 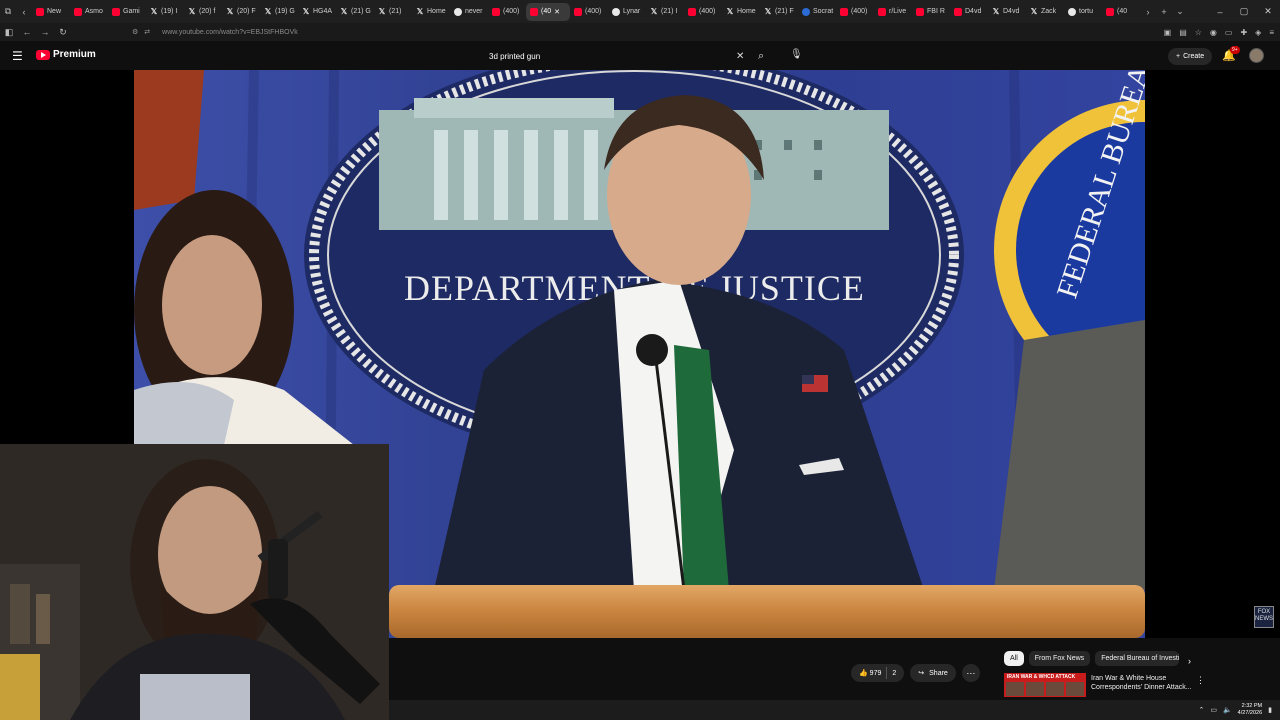 I want to click on volume-icon: 🔈, so click(x=1227, y=710).